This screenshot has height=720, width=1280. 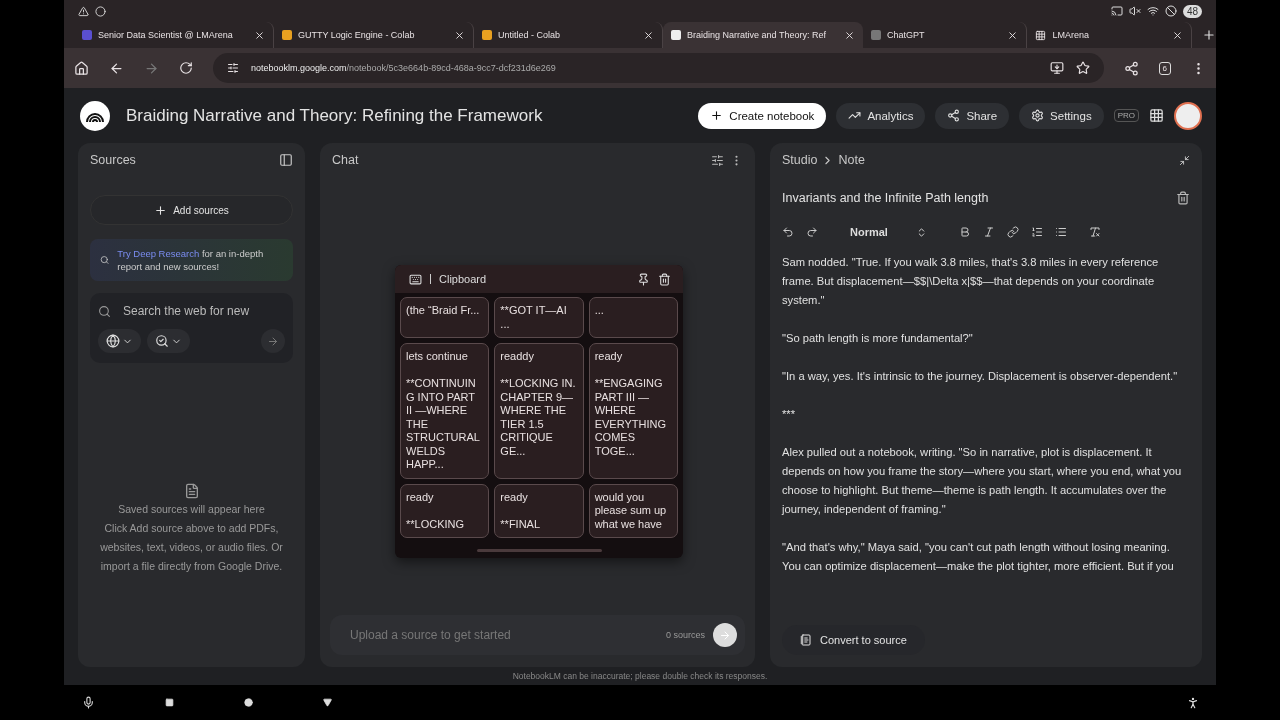 I want to click on clipboard-title: Clipboard, so click(x=463, y=279).